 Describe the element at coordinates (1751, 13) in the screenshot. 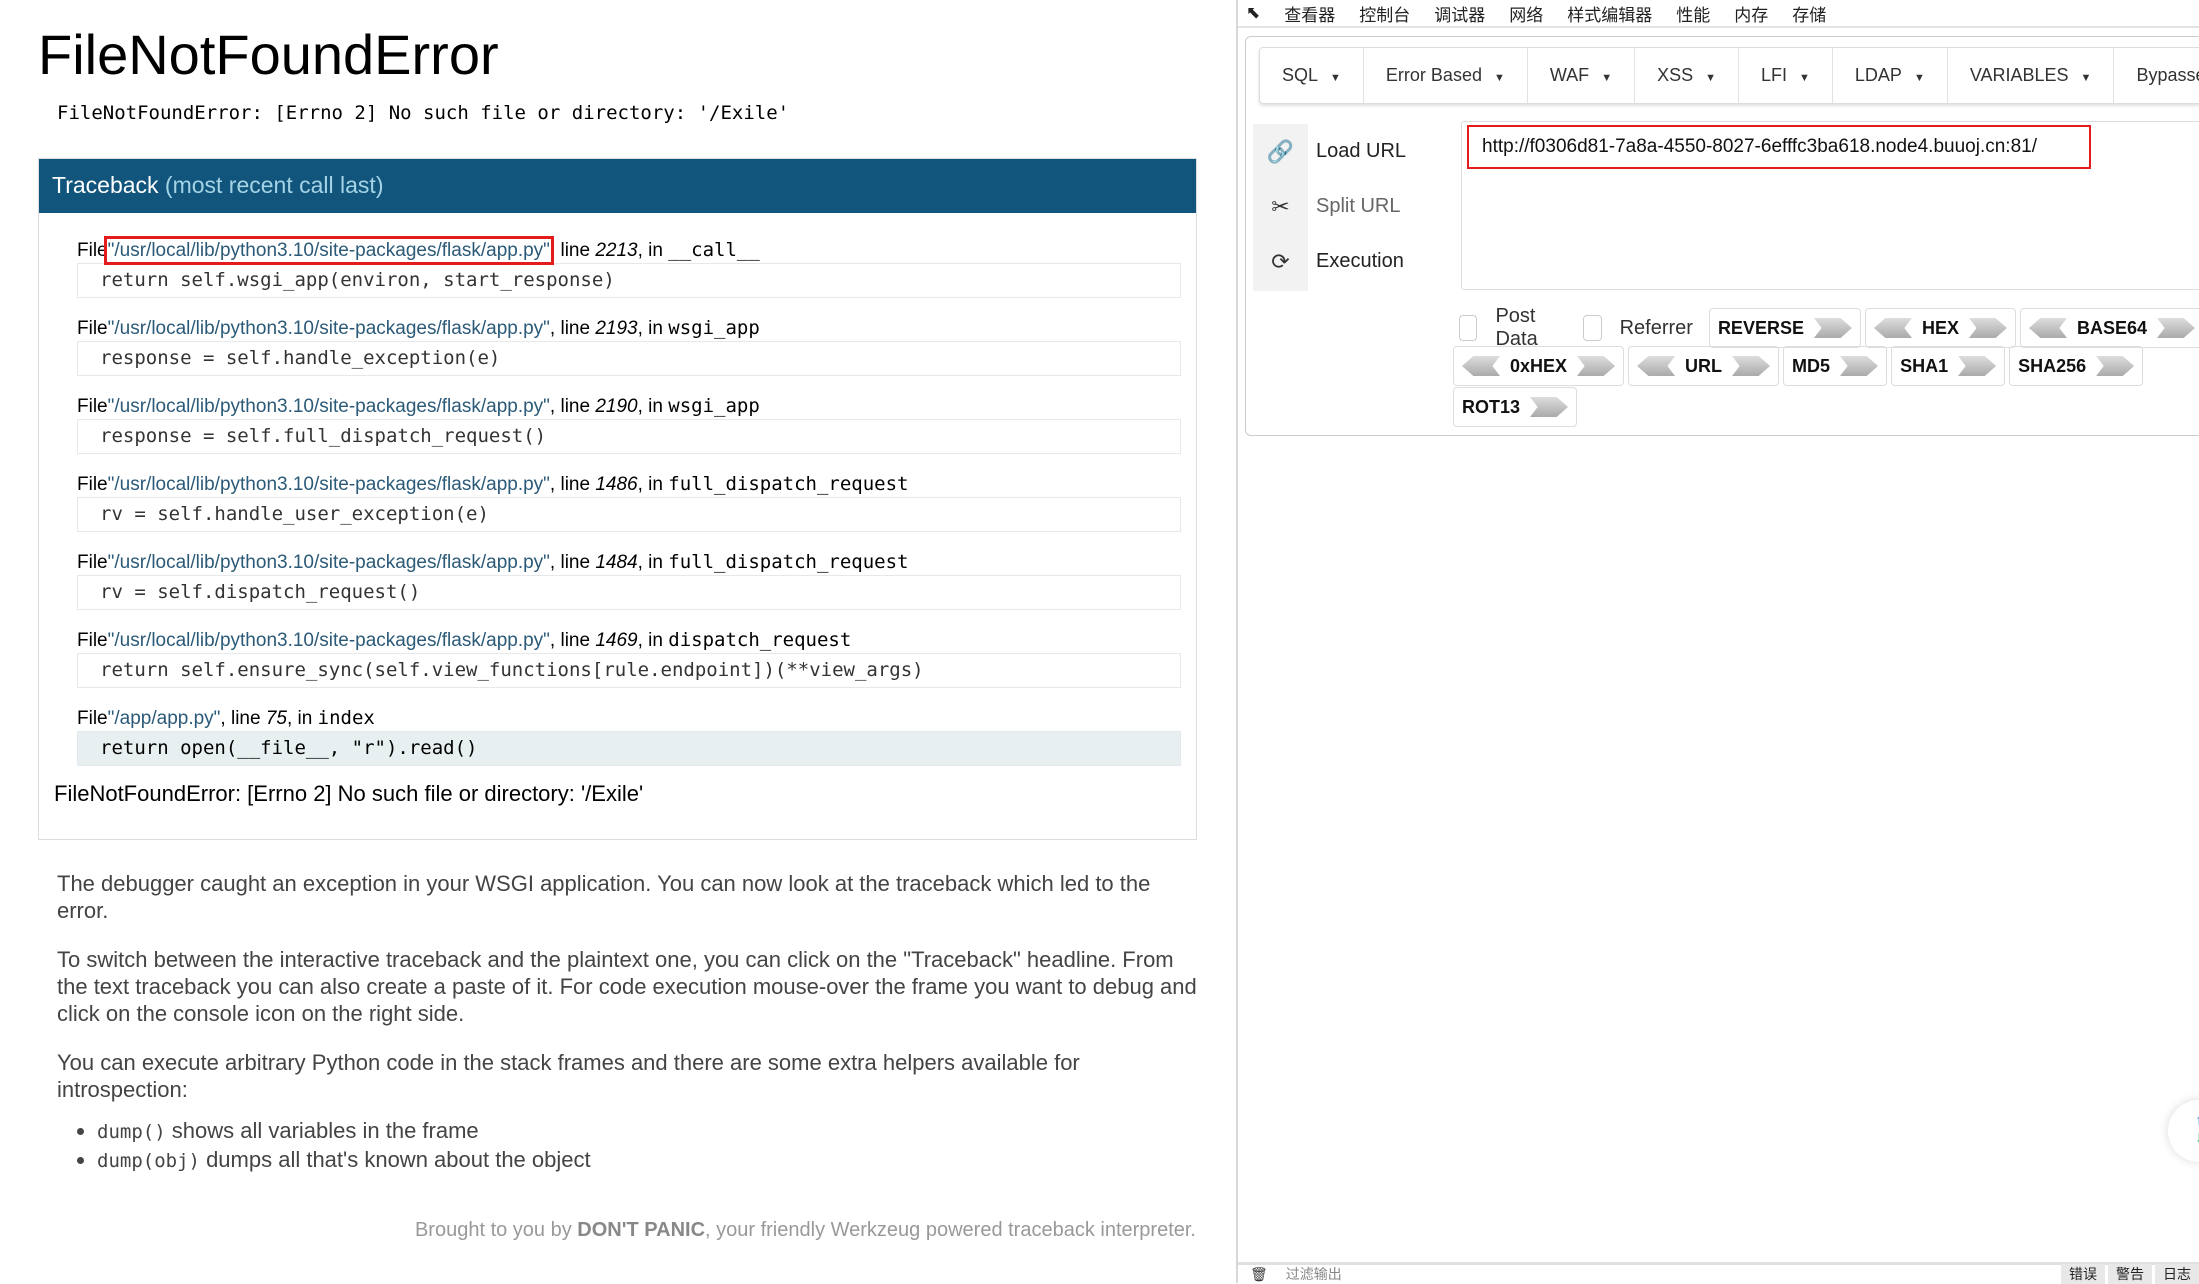

I see `devtools-tab: 内存` at that location.